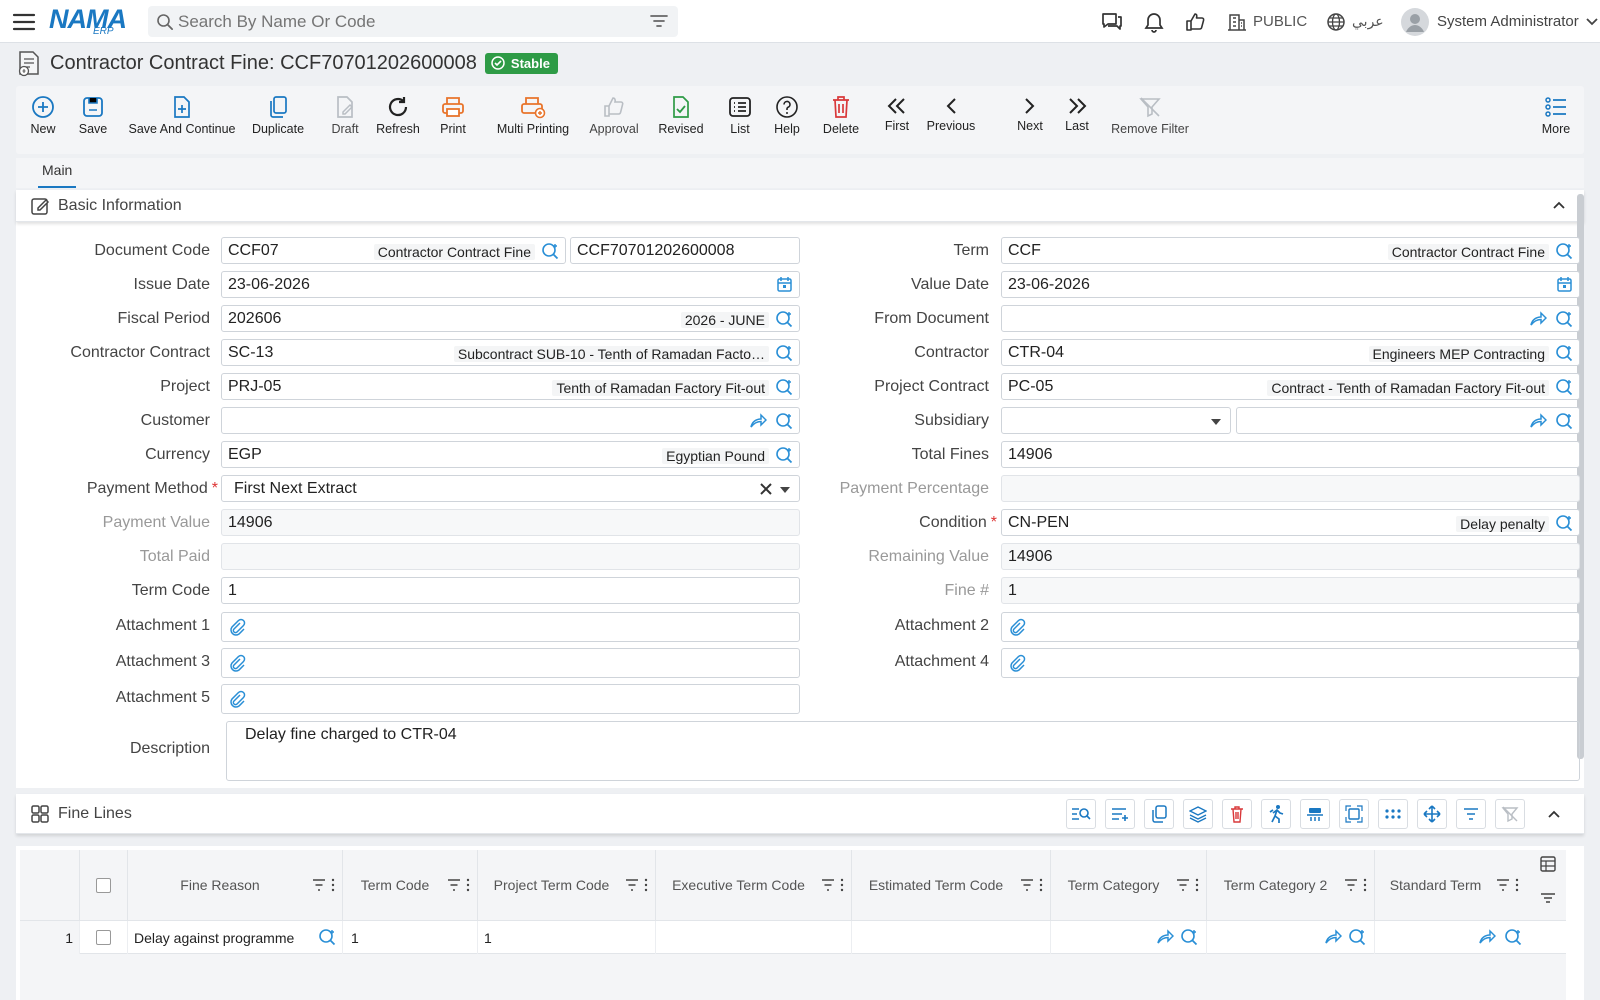 Image resolution: width=1600 pixels, height=1000 pixels. What do you see at coordinates (1500, 21) in the screenshot?
I see `user-menu: System Administrator` at bounding box center [1500, 21].